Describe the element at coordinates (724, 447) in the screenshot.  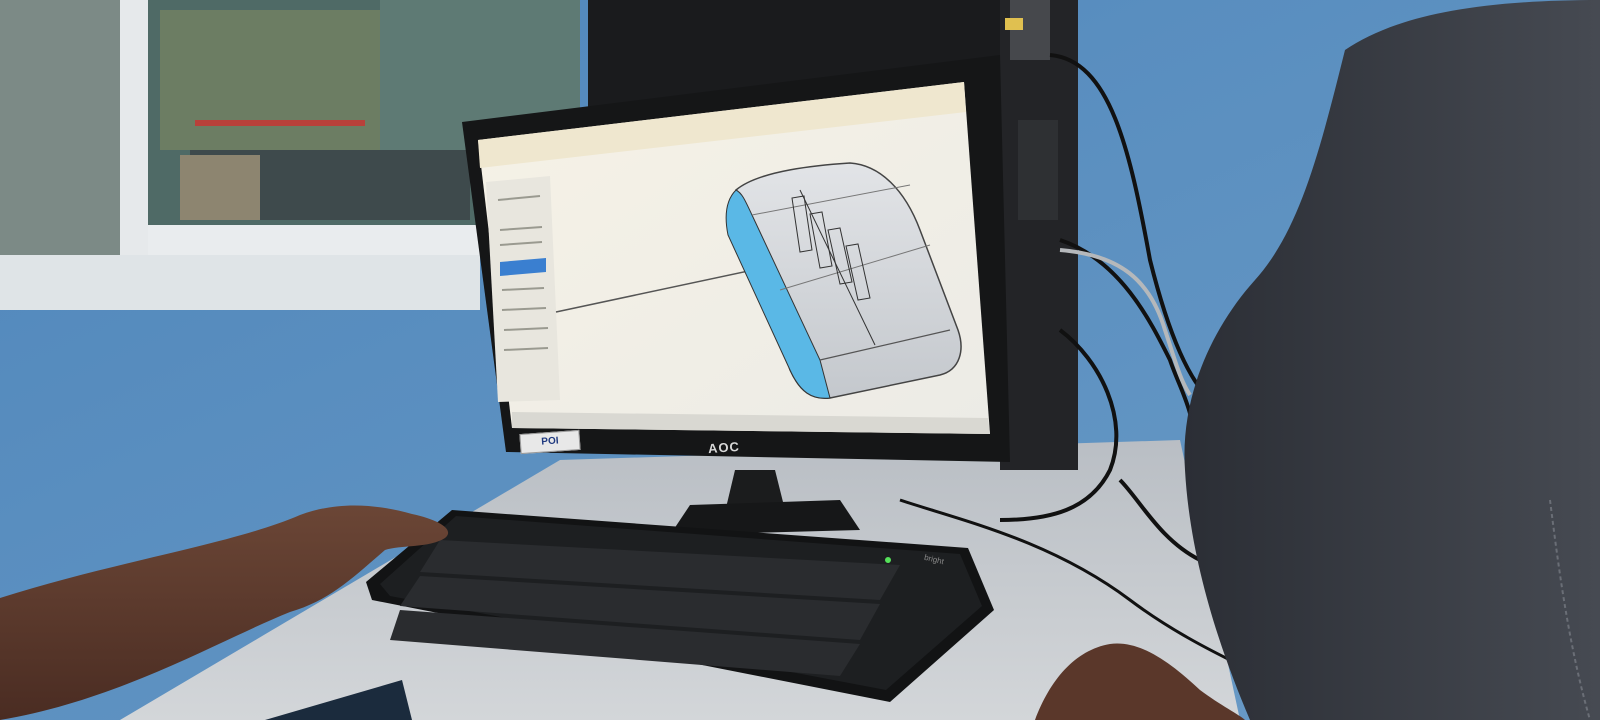
I see `monitor-brand-label: AOC` at that location.